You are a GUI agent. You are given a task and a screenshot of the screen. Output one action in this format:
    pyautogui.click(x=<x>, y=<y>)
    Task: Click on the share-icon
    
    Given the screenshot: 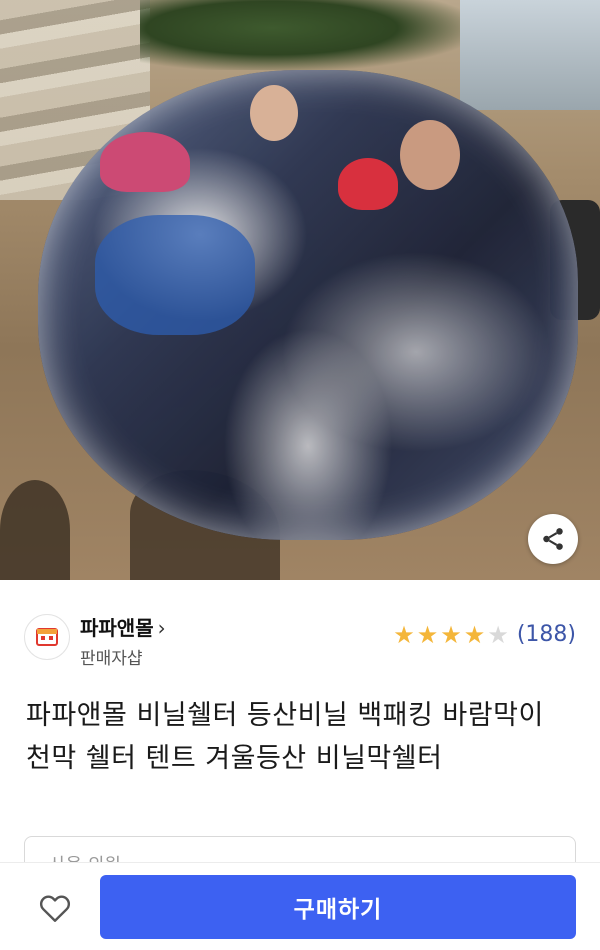 What is the action you would take?
    pyautogui.click(x=553, y=539)
    